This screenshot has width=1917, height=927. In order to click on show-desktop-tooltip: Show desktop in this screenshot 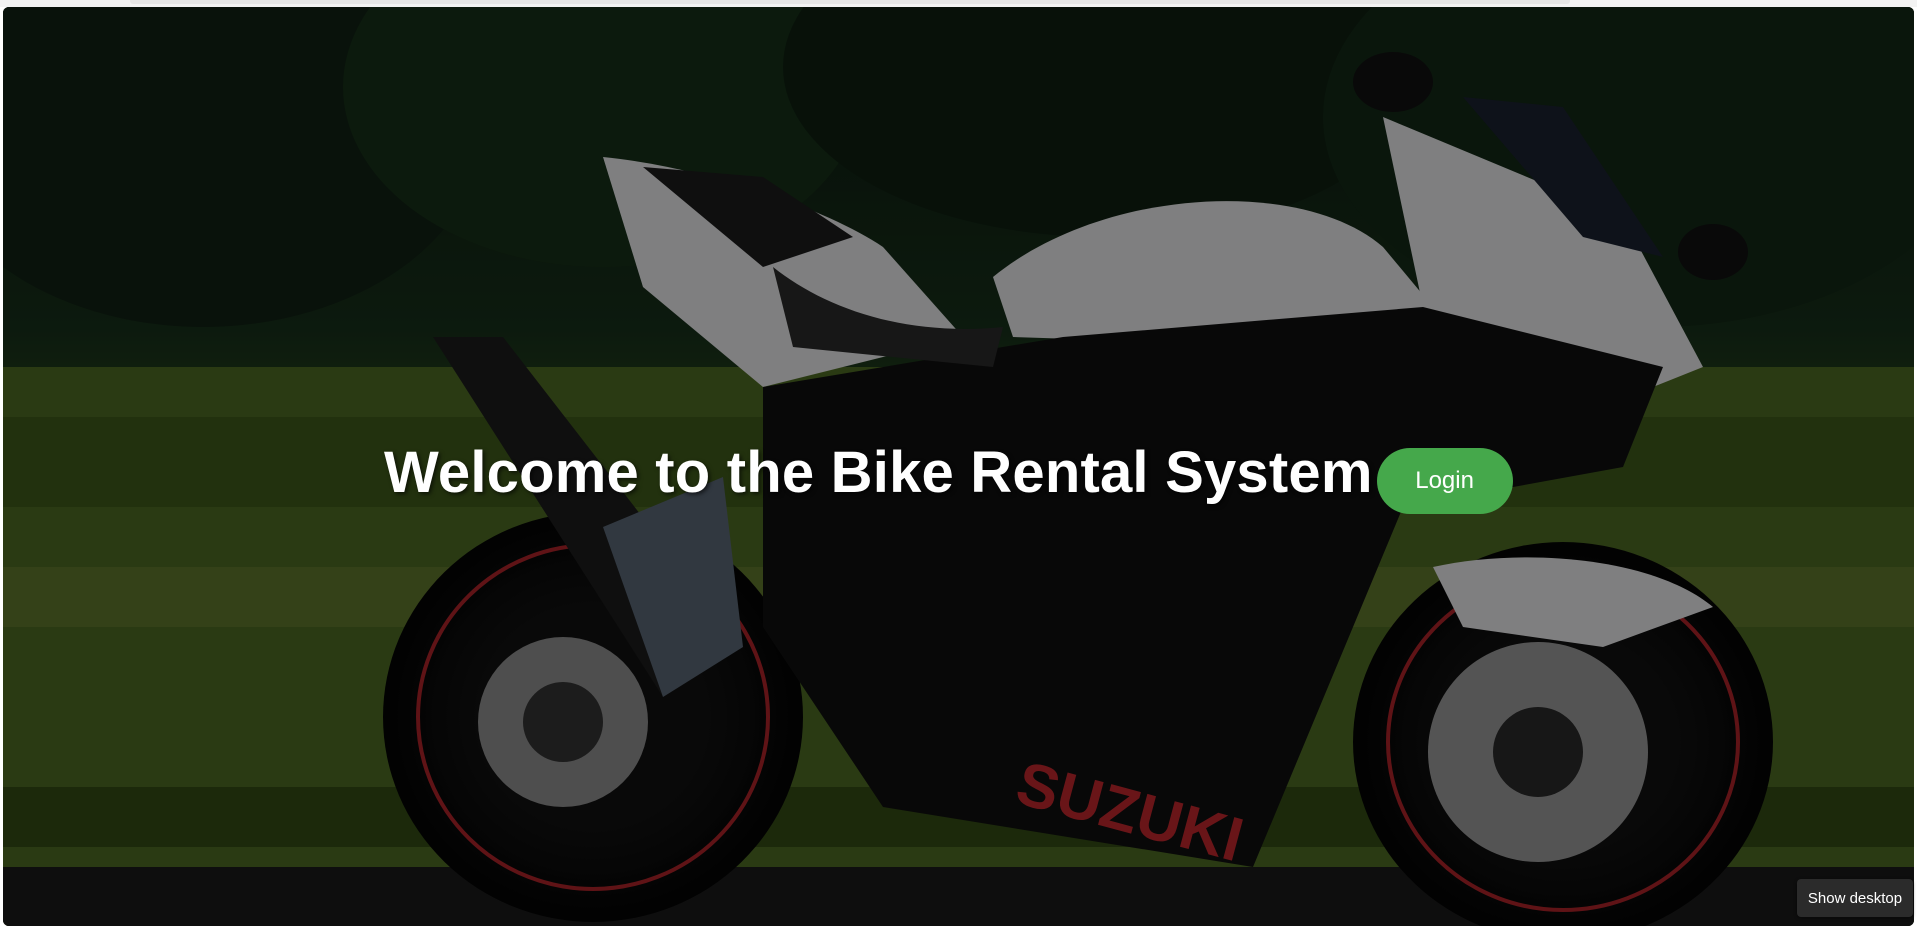, I will do `click(1855, 898)`.